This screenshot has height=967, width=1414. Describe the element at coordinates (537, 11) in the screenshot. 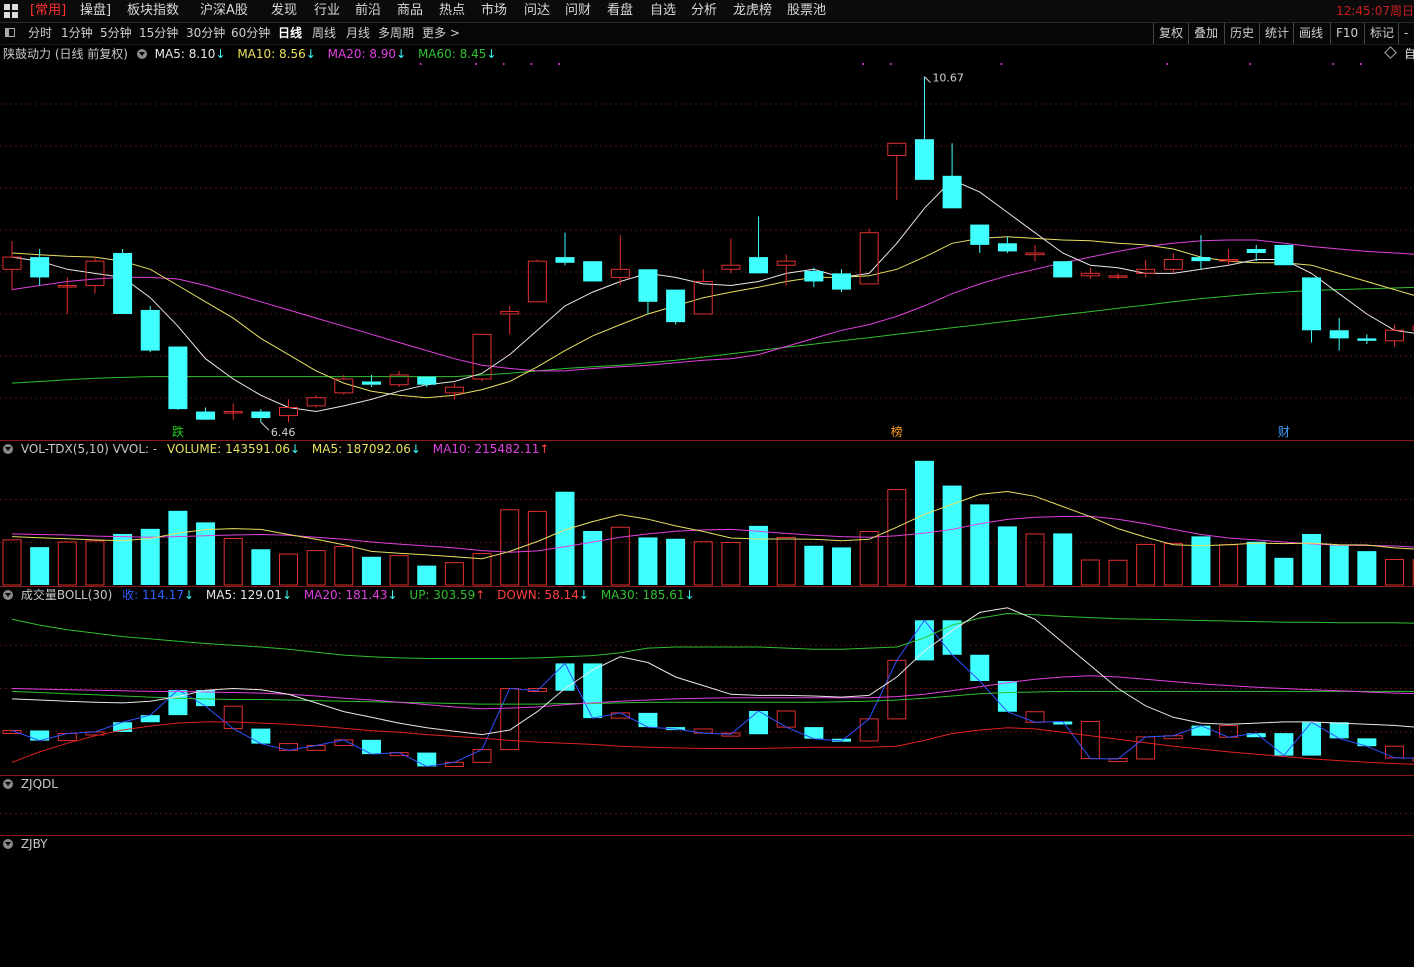

I see `menu-item: 问达` at that location.